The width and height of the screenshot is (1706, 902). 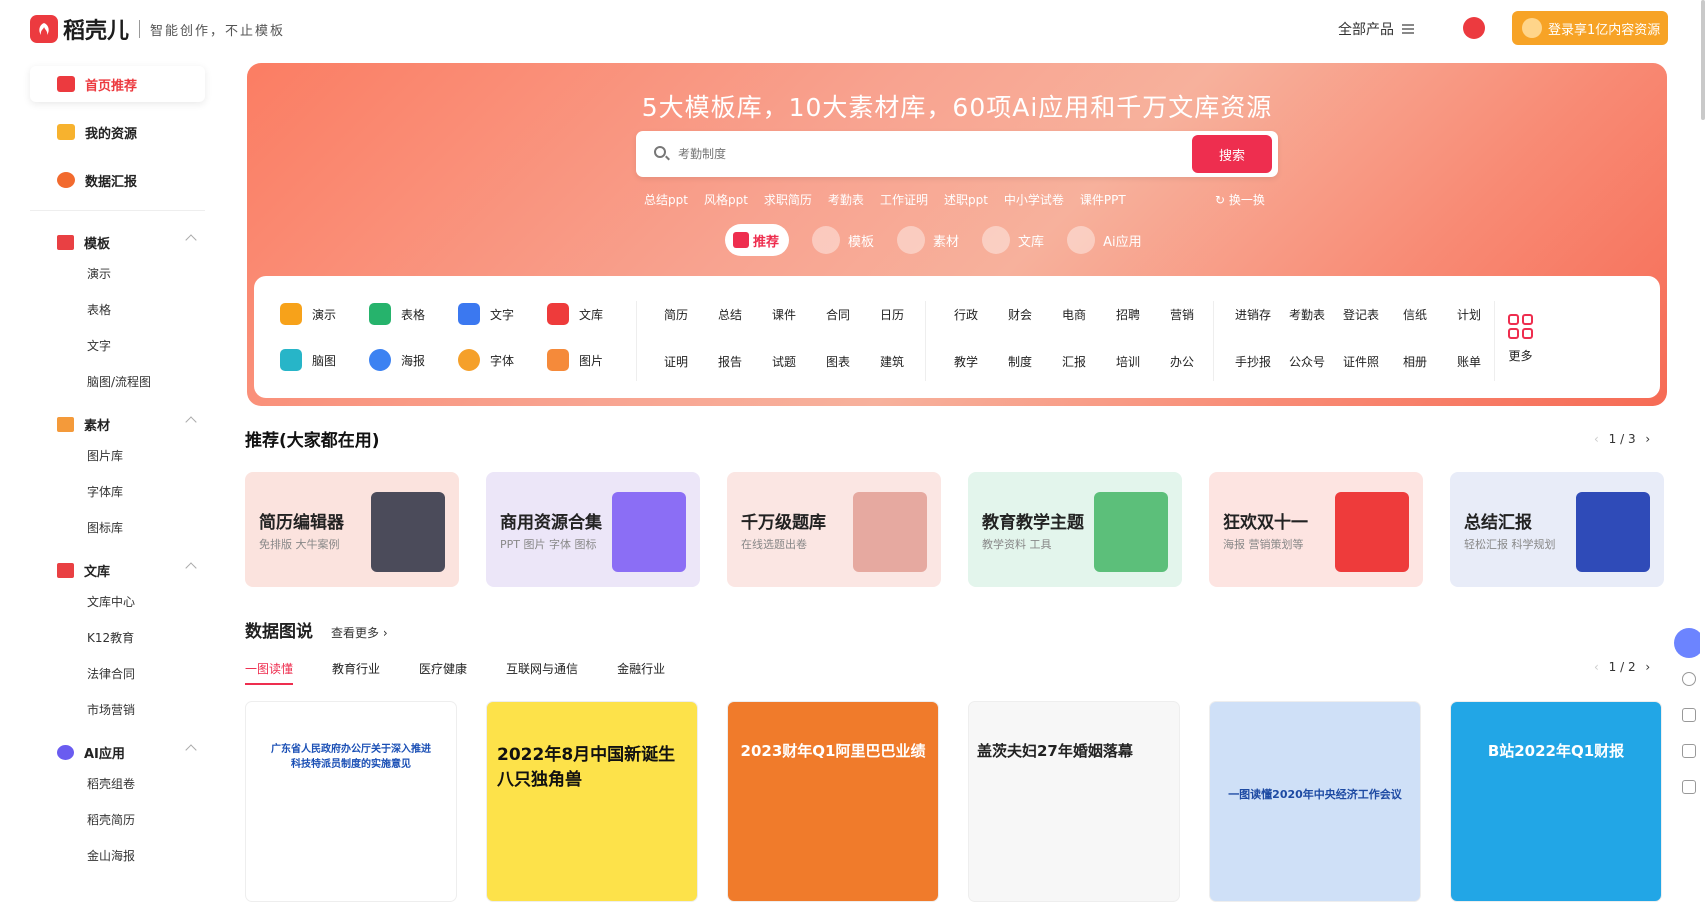 What do you see at coordinates (117, 84) in the screenshot?
I see `sidebar-item-home: 首页推荐` at bounding box center [117, 84].